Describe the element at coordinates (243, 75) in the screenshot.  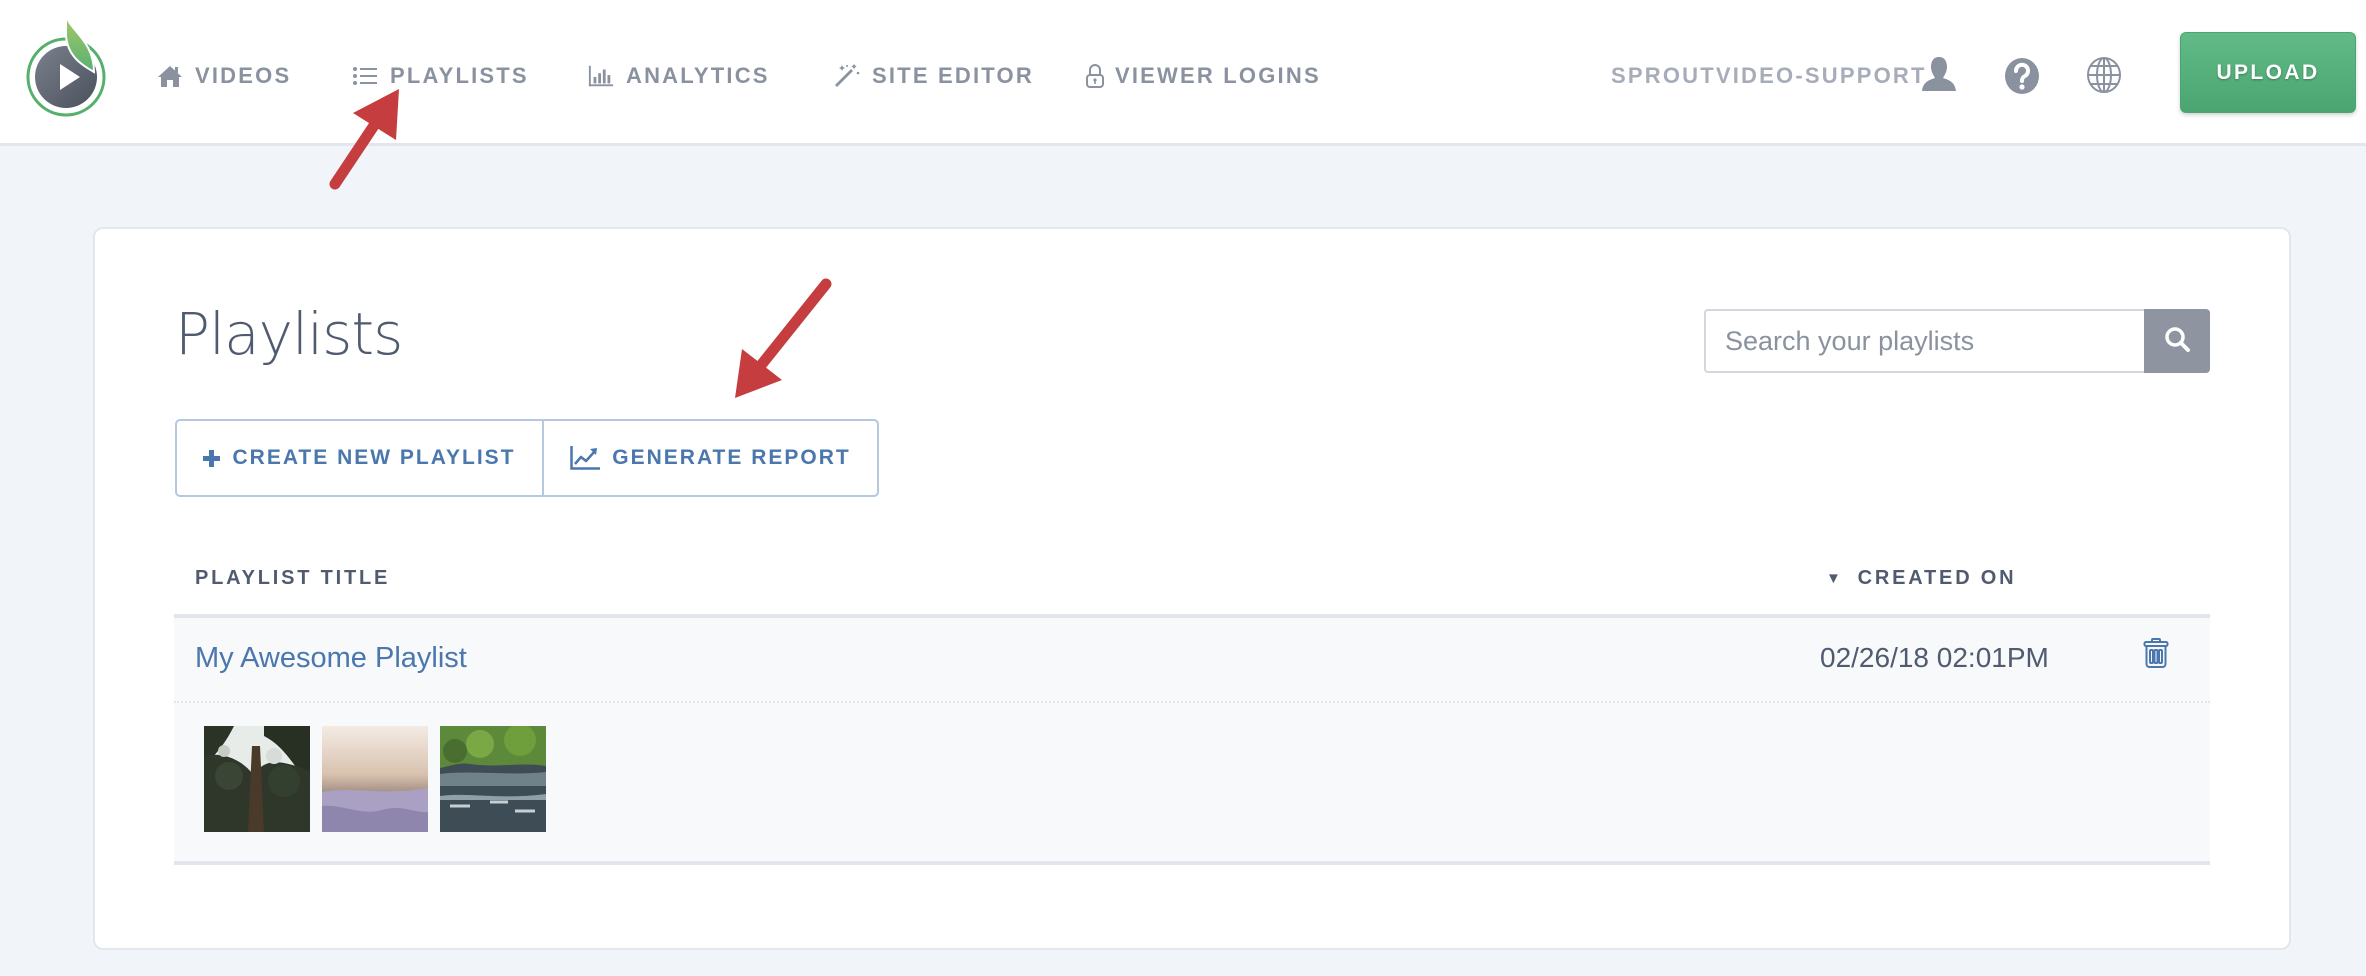
I see `nav-videos-label: VIDEOS` at that location.